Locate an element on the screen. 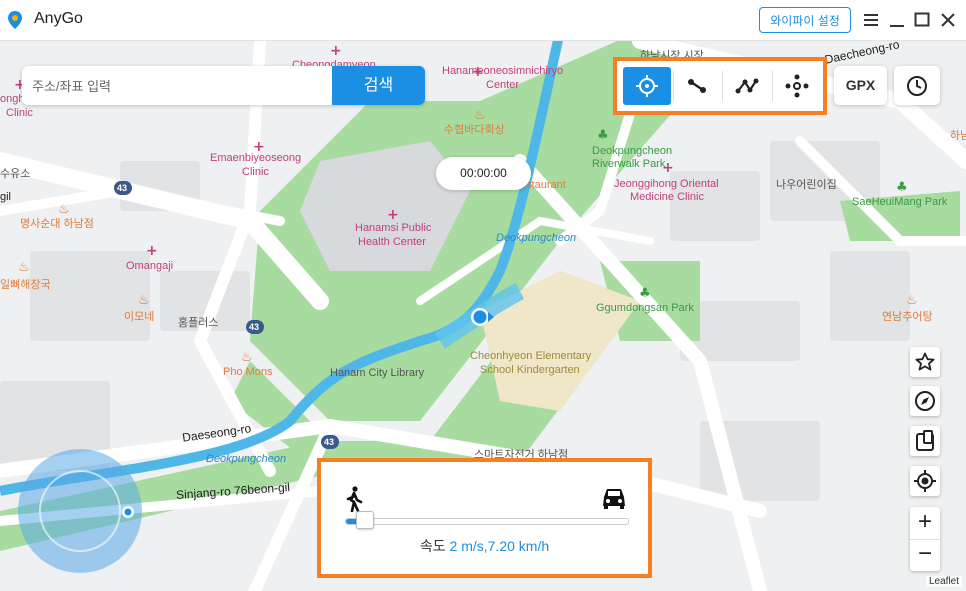 The width and height of the screenshot is (966, 591). map-label: Hanameoneosimnichiryo is located at coordinates (503, 71).